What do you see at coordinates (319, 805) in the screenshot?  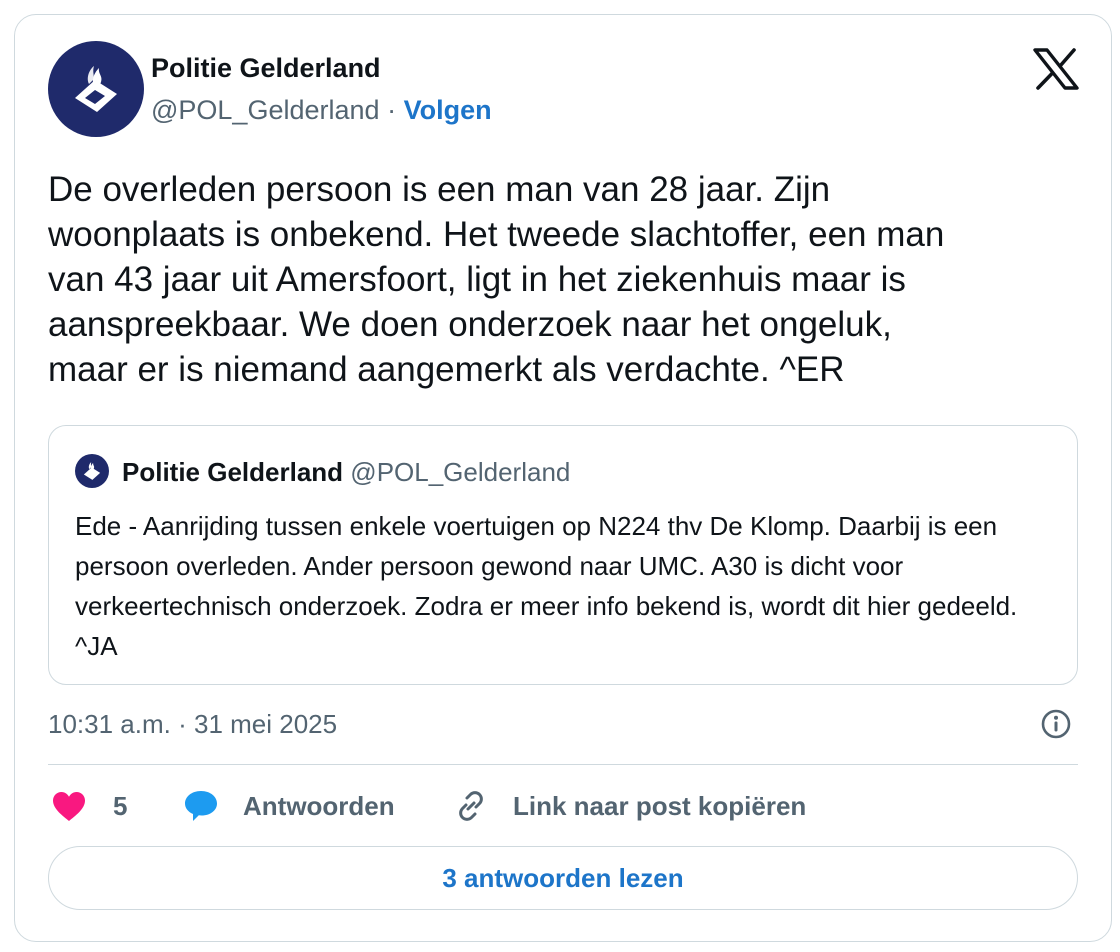 I see `reply-label: Antwoorden` at bounding box center [319, 805].